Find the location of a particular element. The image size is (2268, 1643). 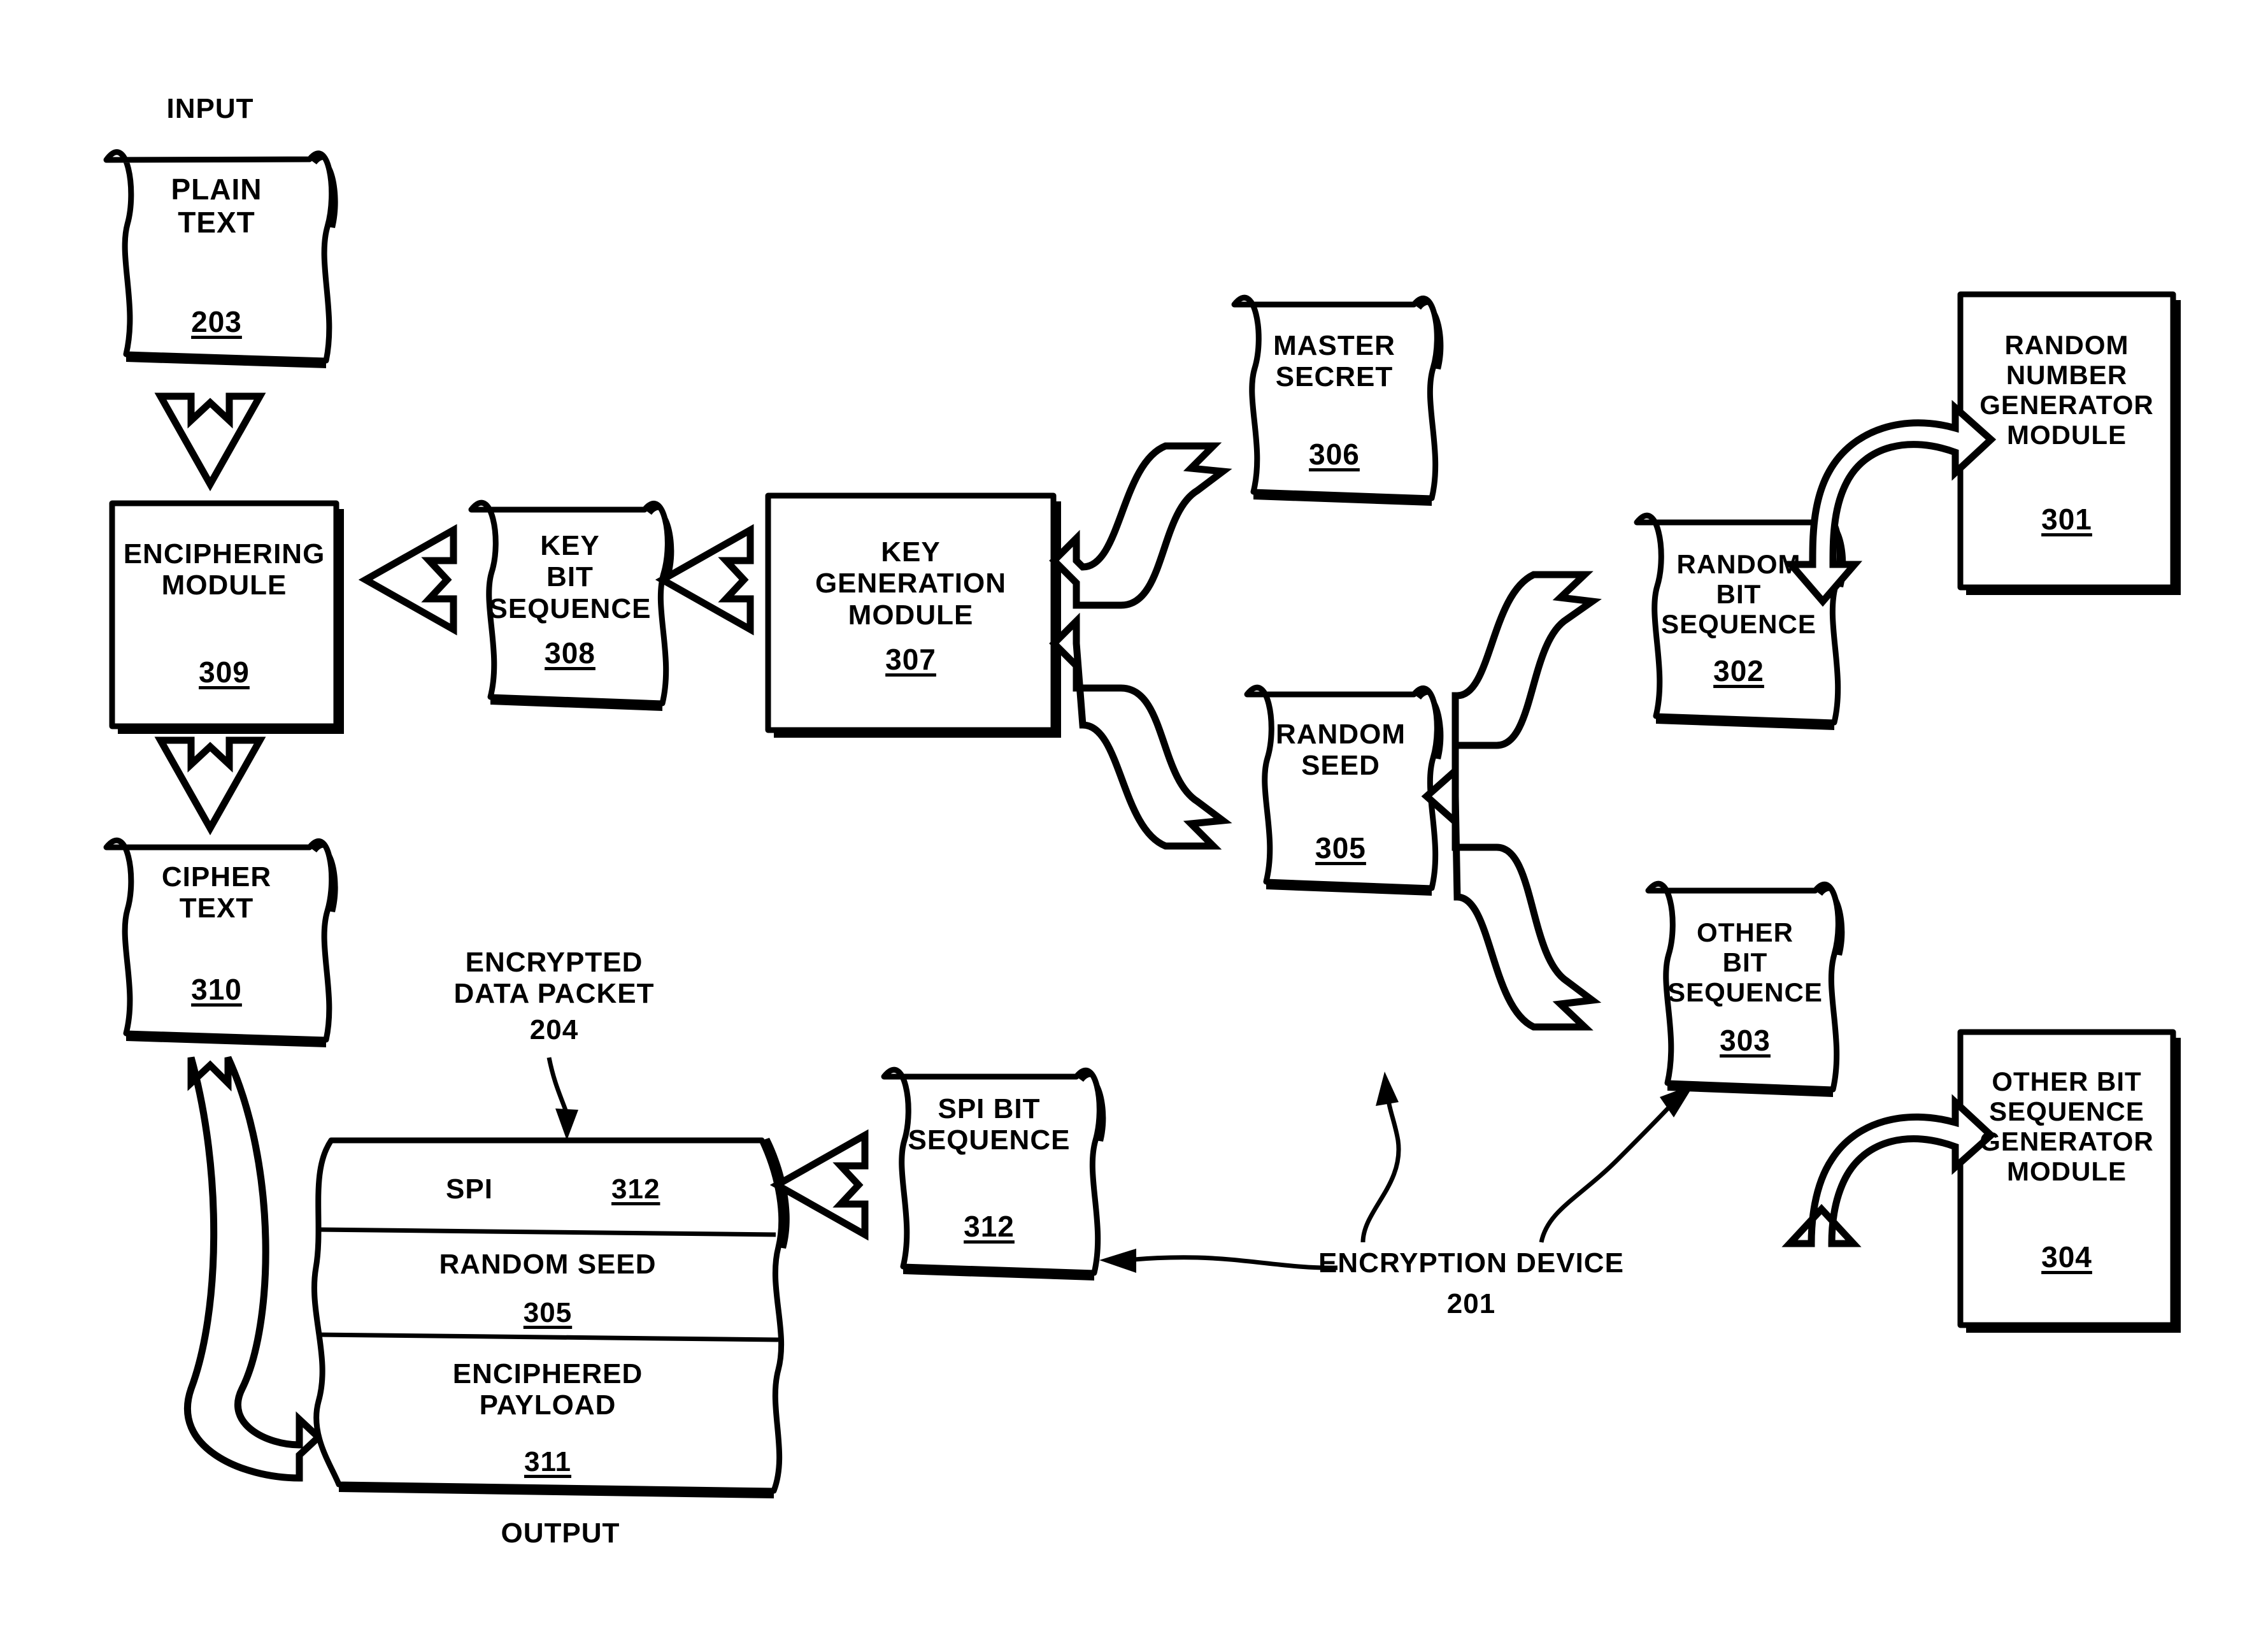

packet-row-number-spi: 312 is located at coordinates (635, 1189).